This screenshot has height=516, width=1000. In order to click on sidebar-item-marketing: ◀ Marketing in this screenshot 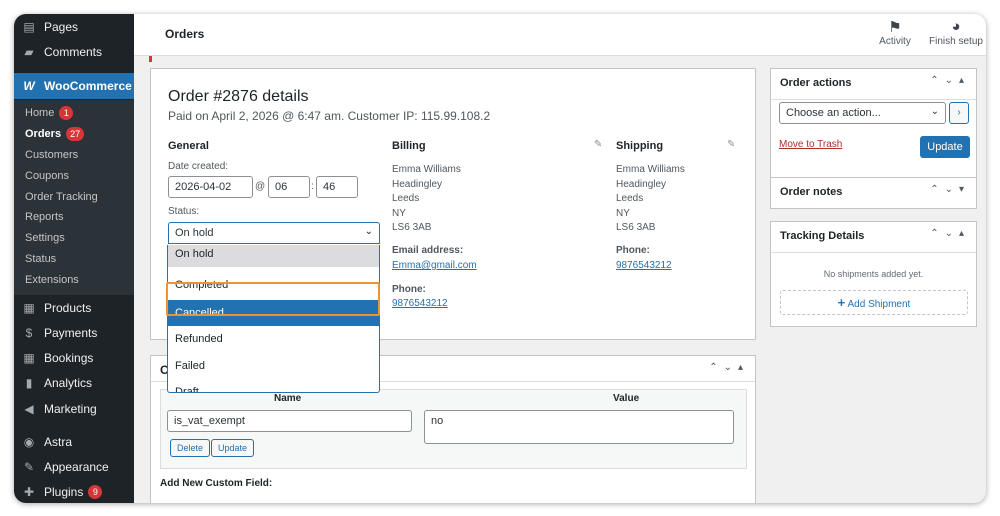, I will do `click(74, 409)`.